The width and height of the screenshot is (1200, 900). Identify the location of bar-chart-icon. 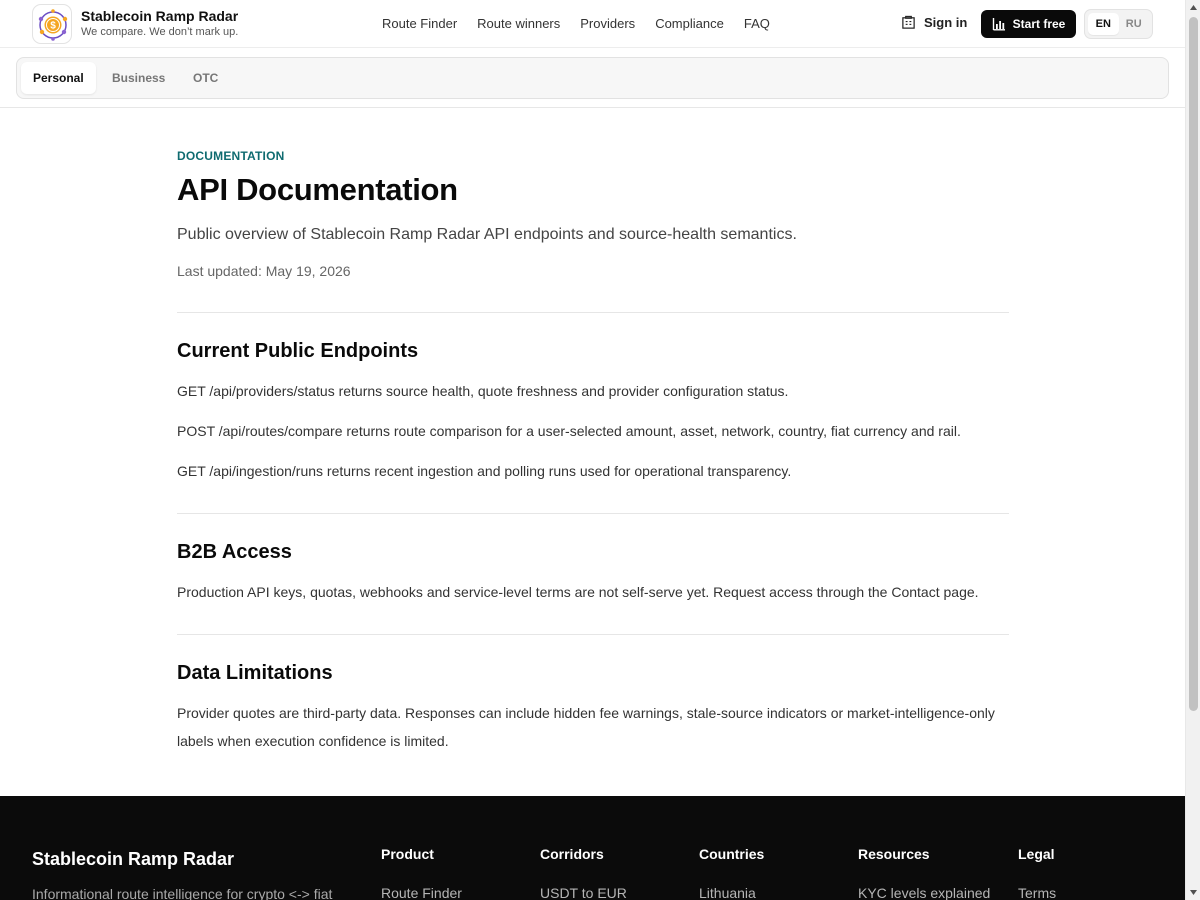
(998, 24).